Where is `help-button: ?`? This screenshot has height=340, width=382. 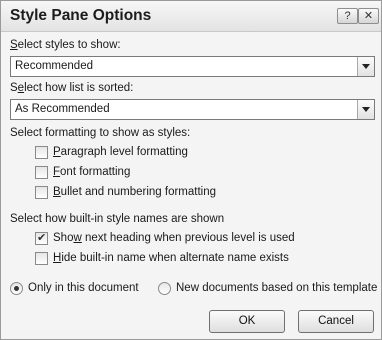
help-button: ? is located at coordinates (347, 16).